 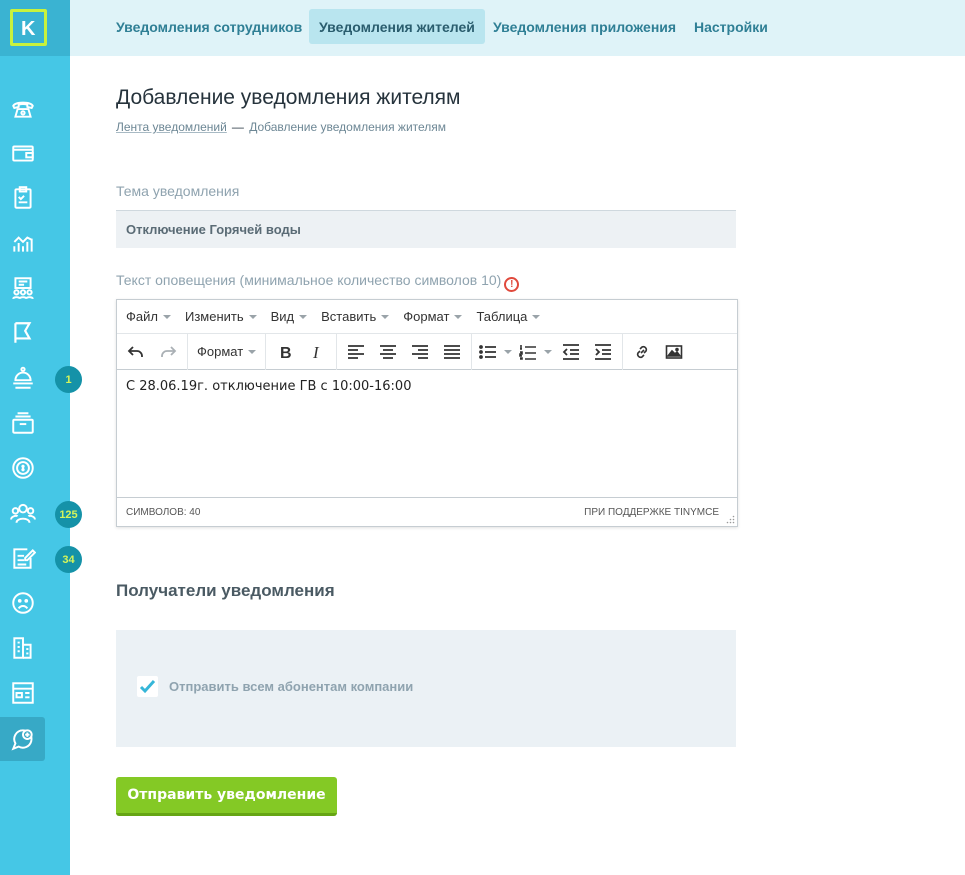 What do you see at coordinates (226, 796) in the screenshot?
I see `send-notification-button: Отправить уведомление` at bounding box center [226, 796].